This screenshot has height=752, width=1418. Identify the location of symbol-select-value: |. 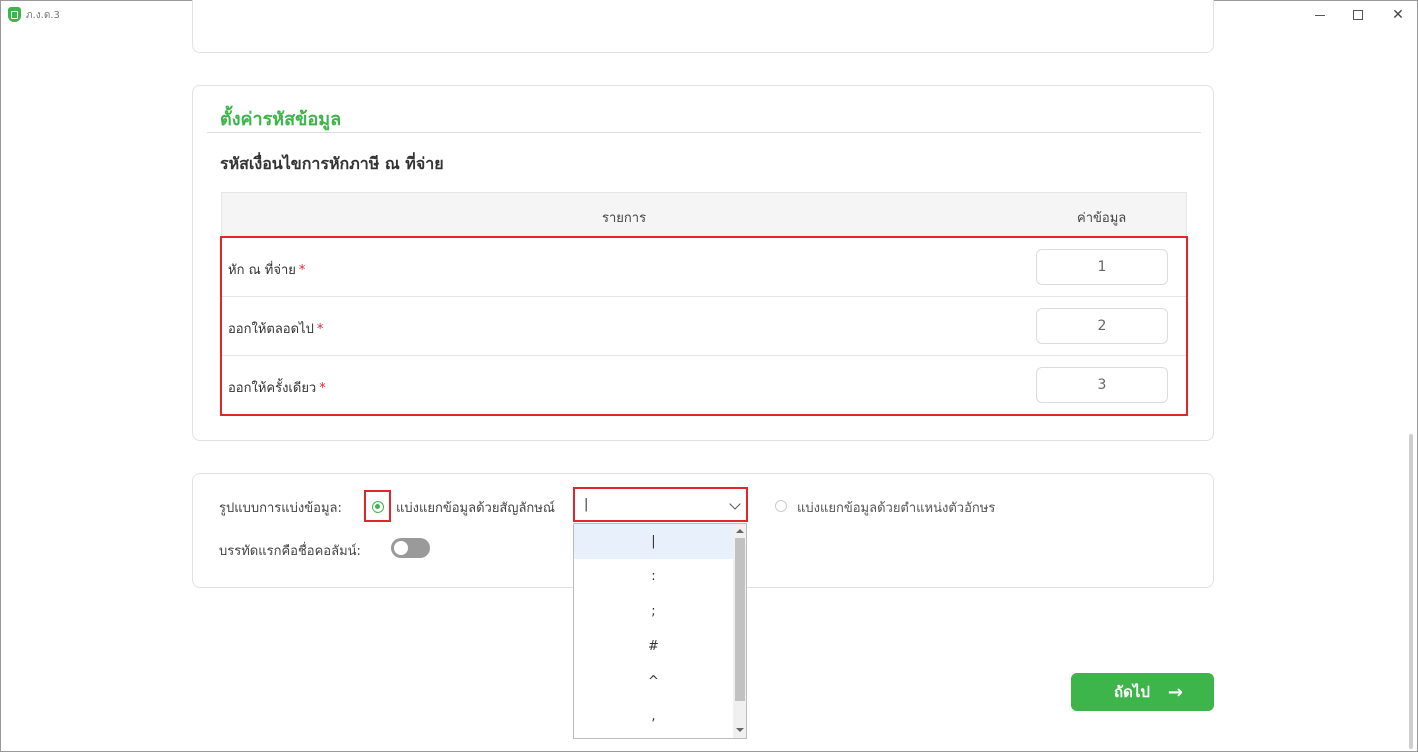
(586, 504).